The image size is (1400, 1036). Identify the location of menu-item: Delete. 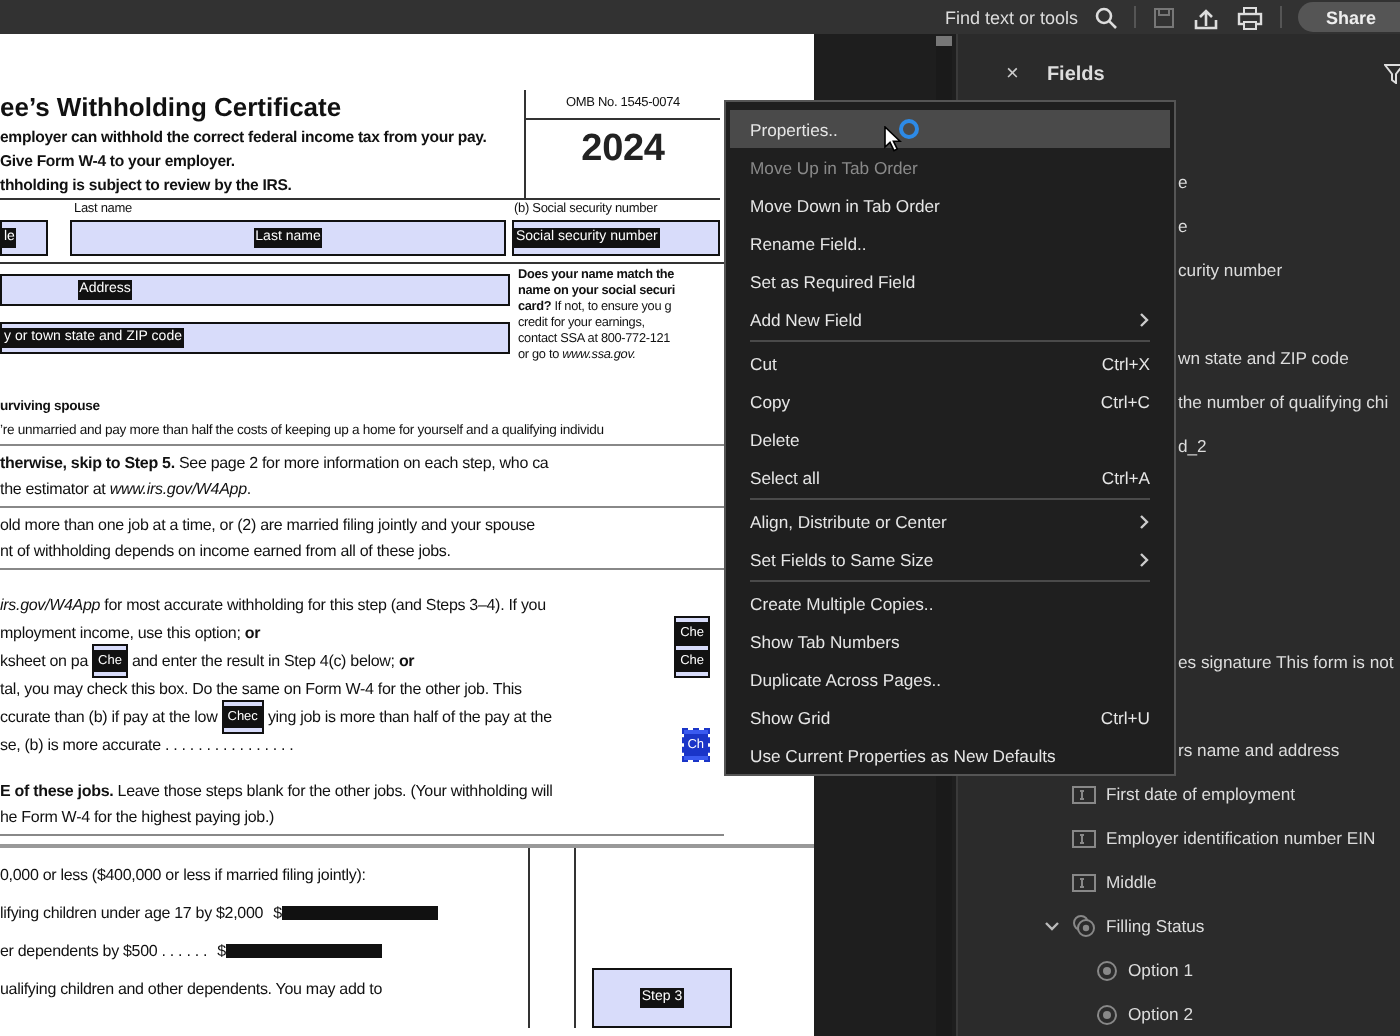
(950, 439).